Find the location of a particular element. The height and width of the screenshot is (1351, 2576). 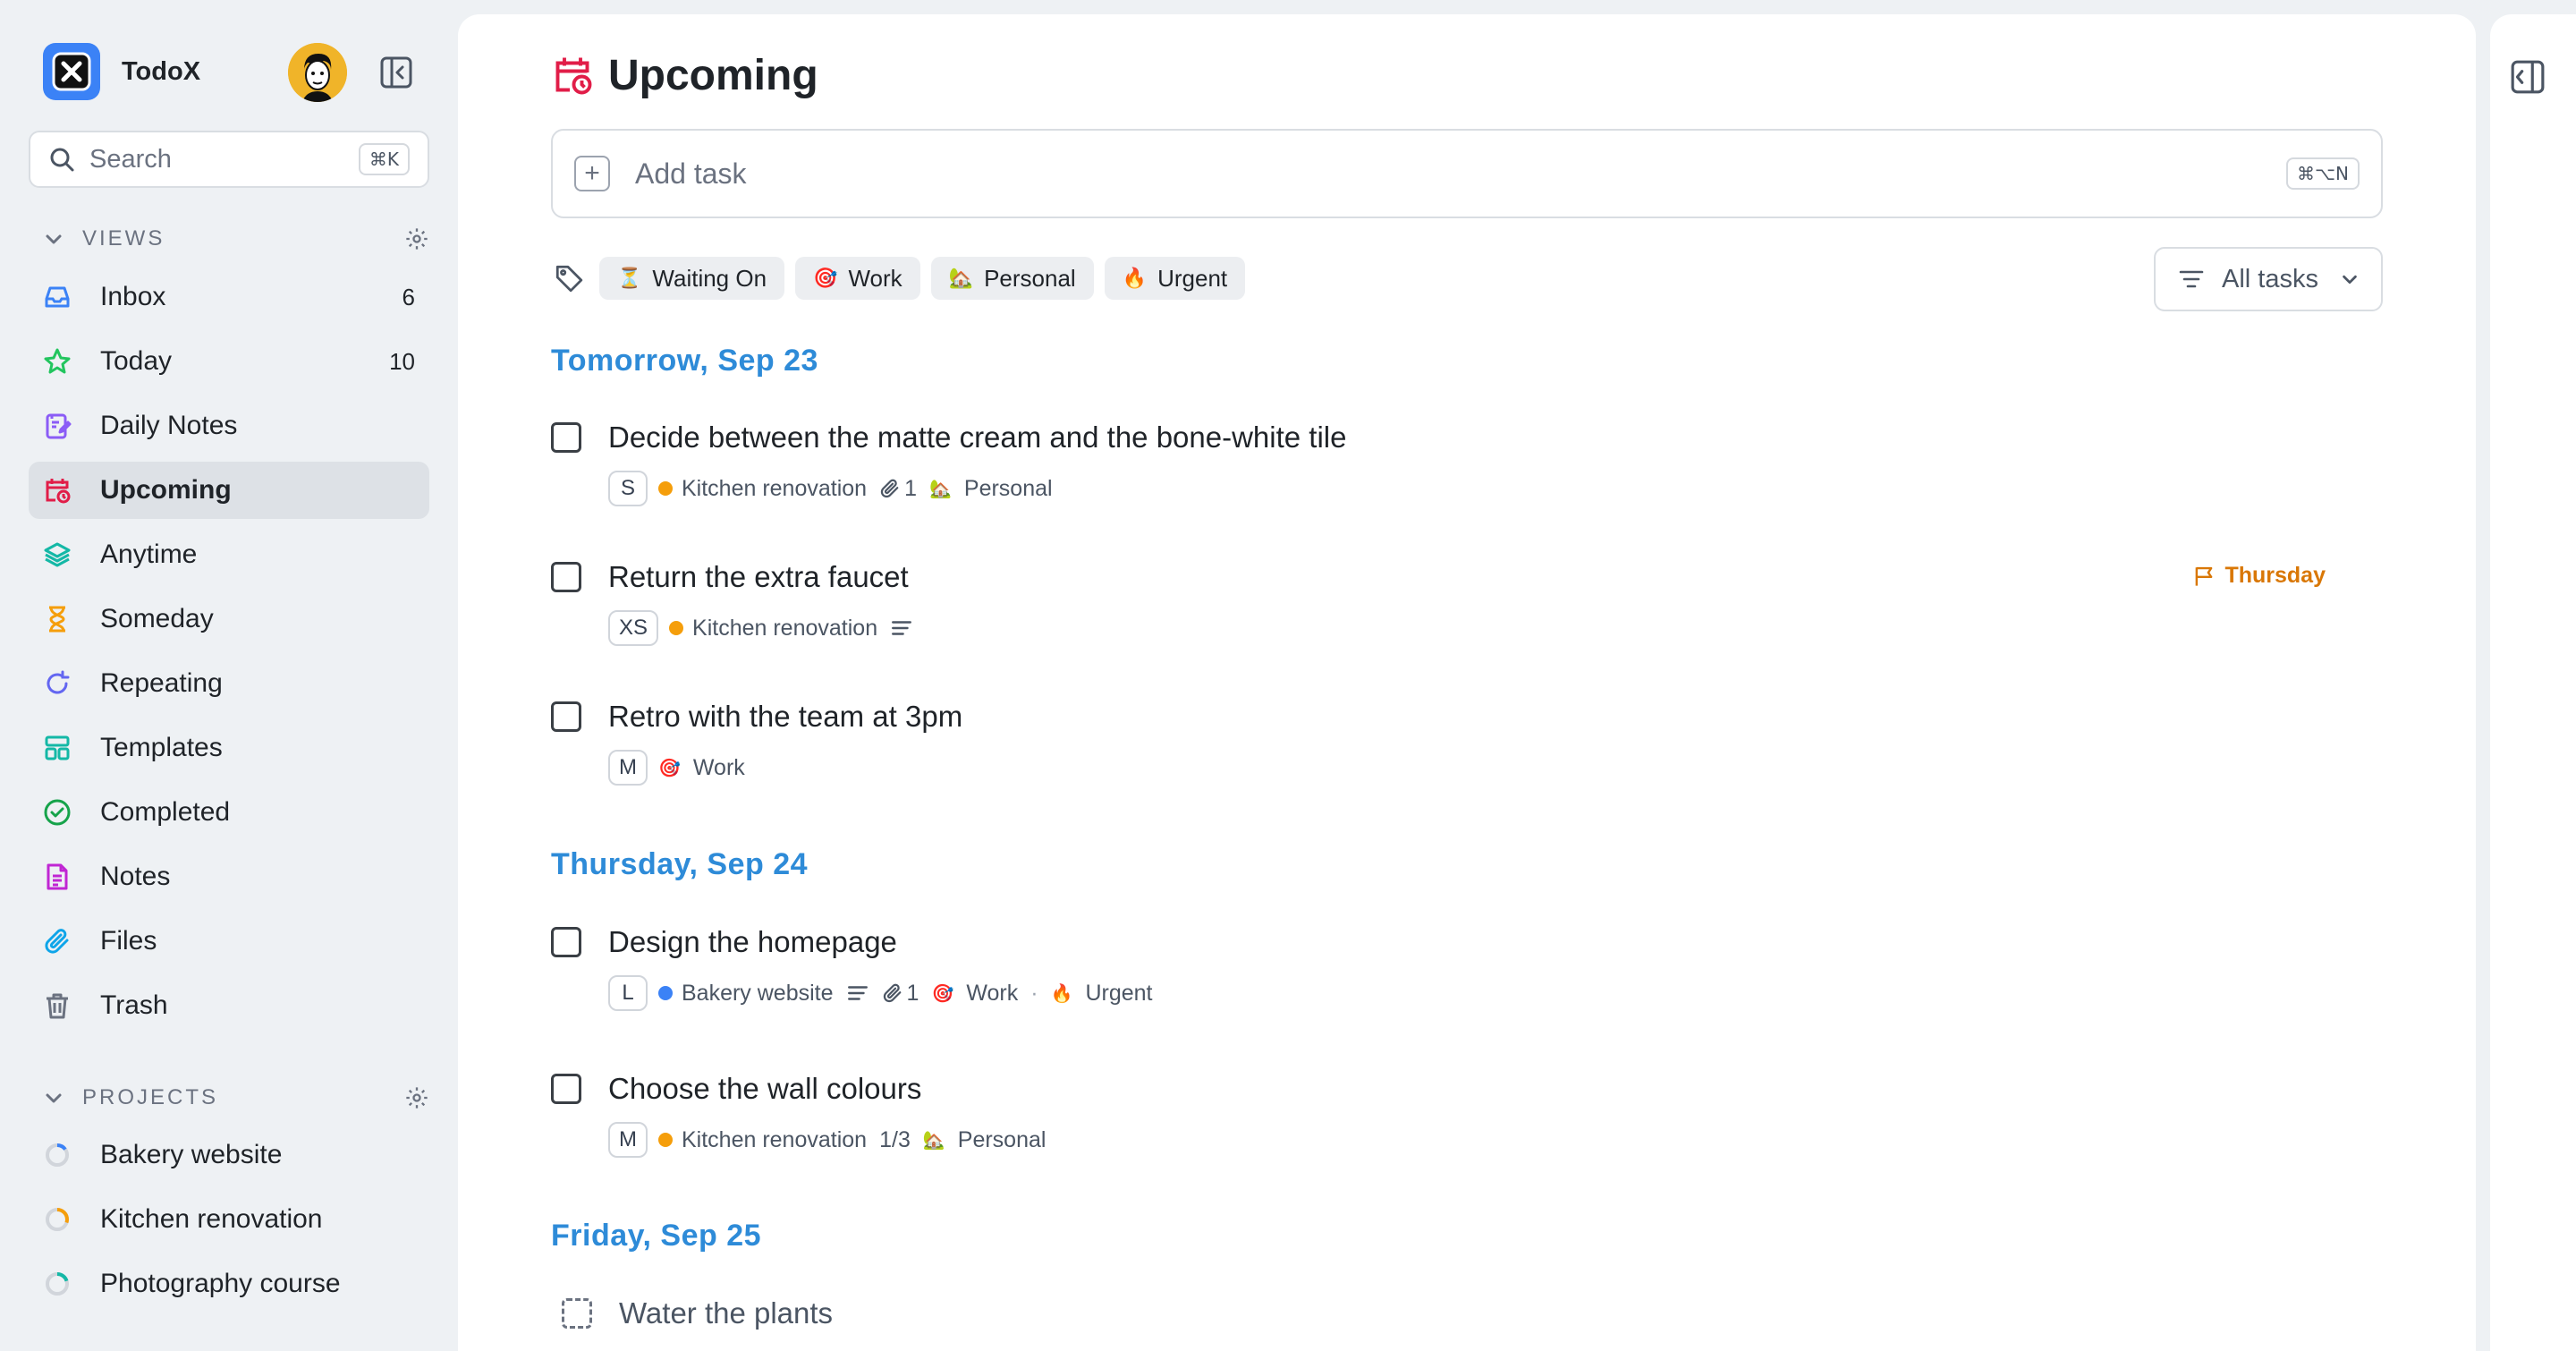

task-item: Water the plants is located at coordinates (1478, 1314).